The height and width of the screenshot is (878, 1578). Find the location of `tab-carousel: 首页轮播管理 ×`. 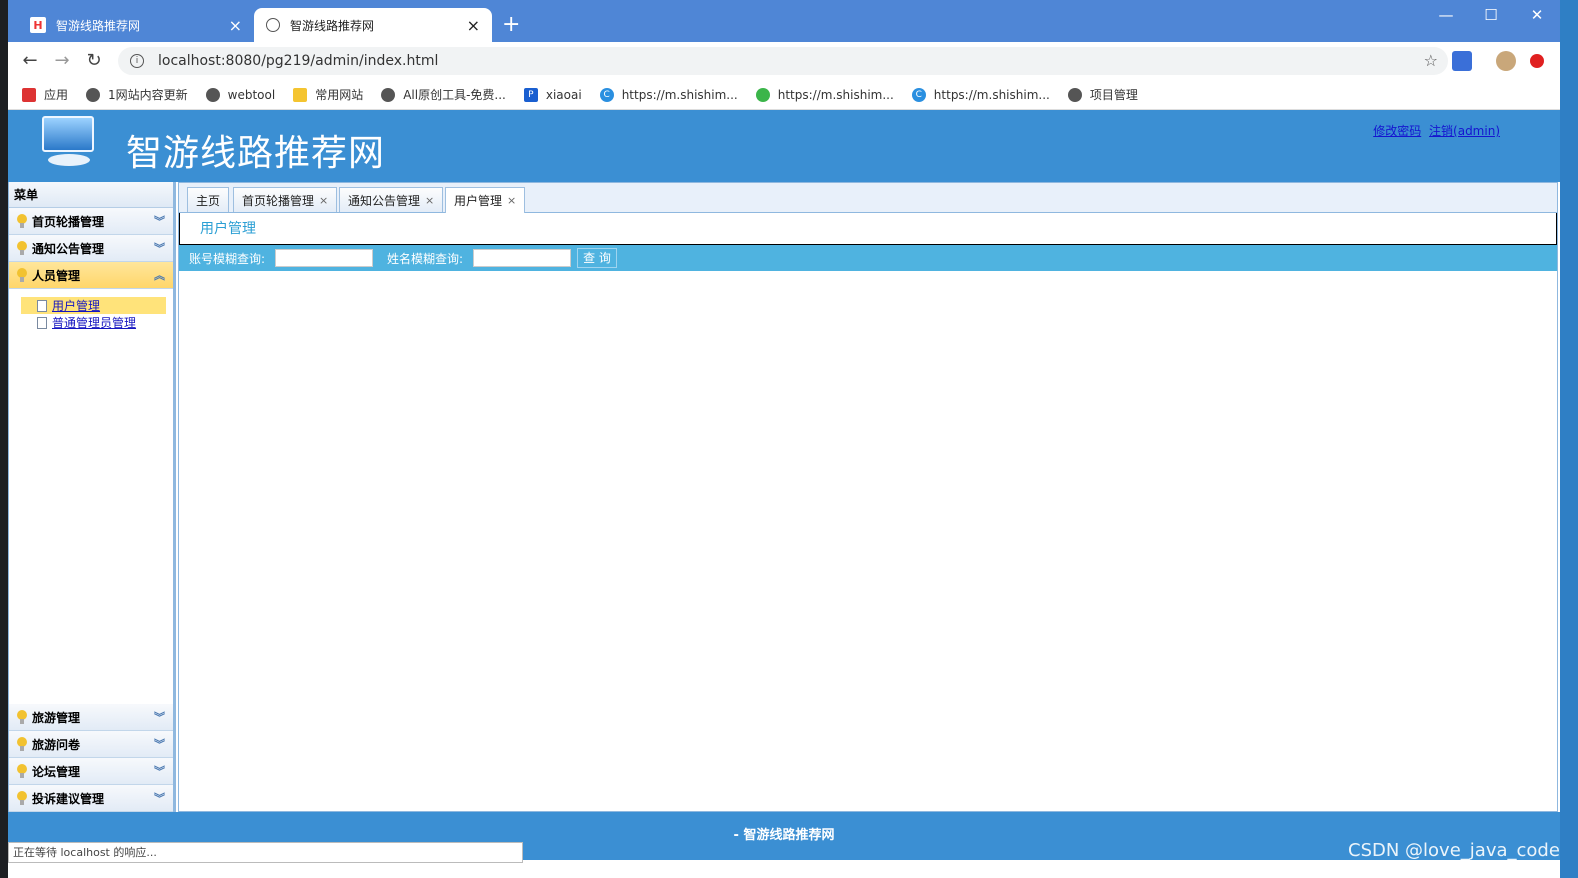

tab-carousel: 首页轮播管理 × is located at coordinates (285, 199).